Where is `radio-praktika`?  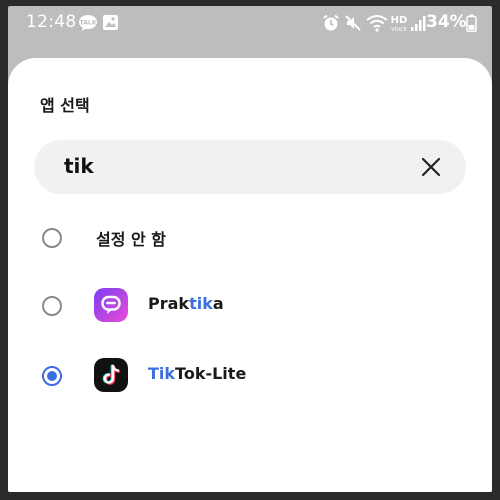 radio-praktika is located at coordinates (52, 306).